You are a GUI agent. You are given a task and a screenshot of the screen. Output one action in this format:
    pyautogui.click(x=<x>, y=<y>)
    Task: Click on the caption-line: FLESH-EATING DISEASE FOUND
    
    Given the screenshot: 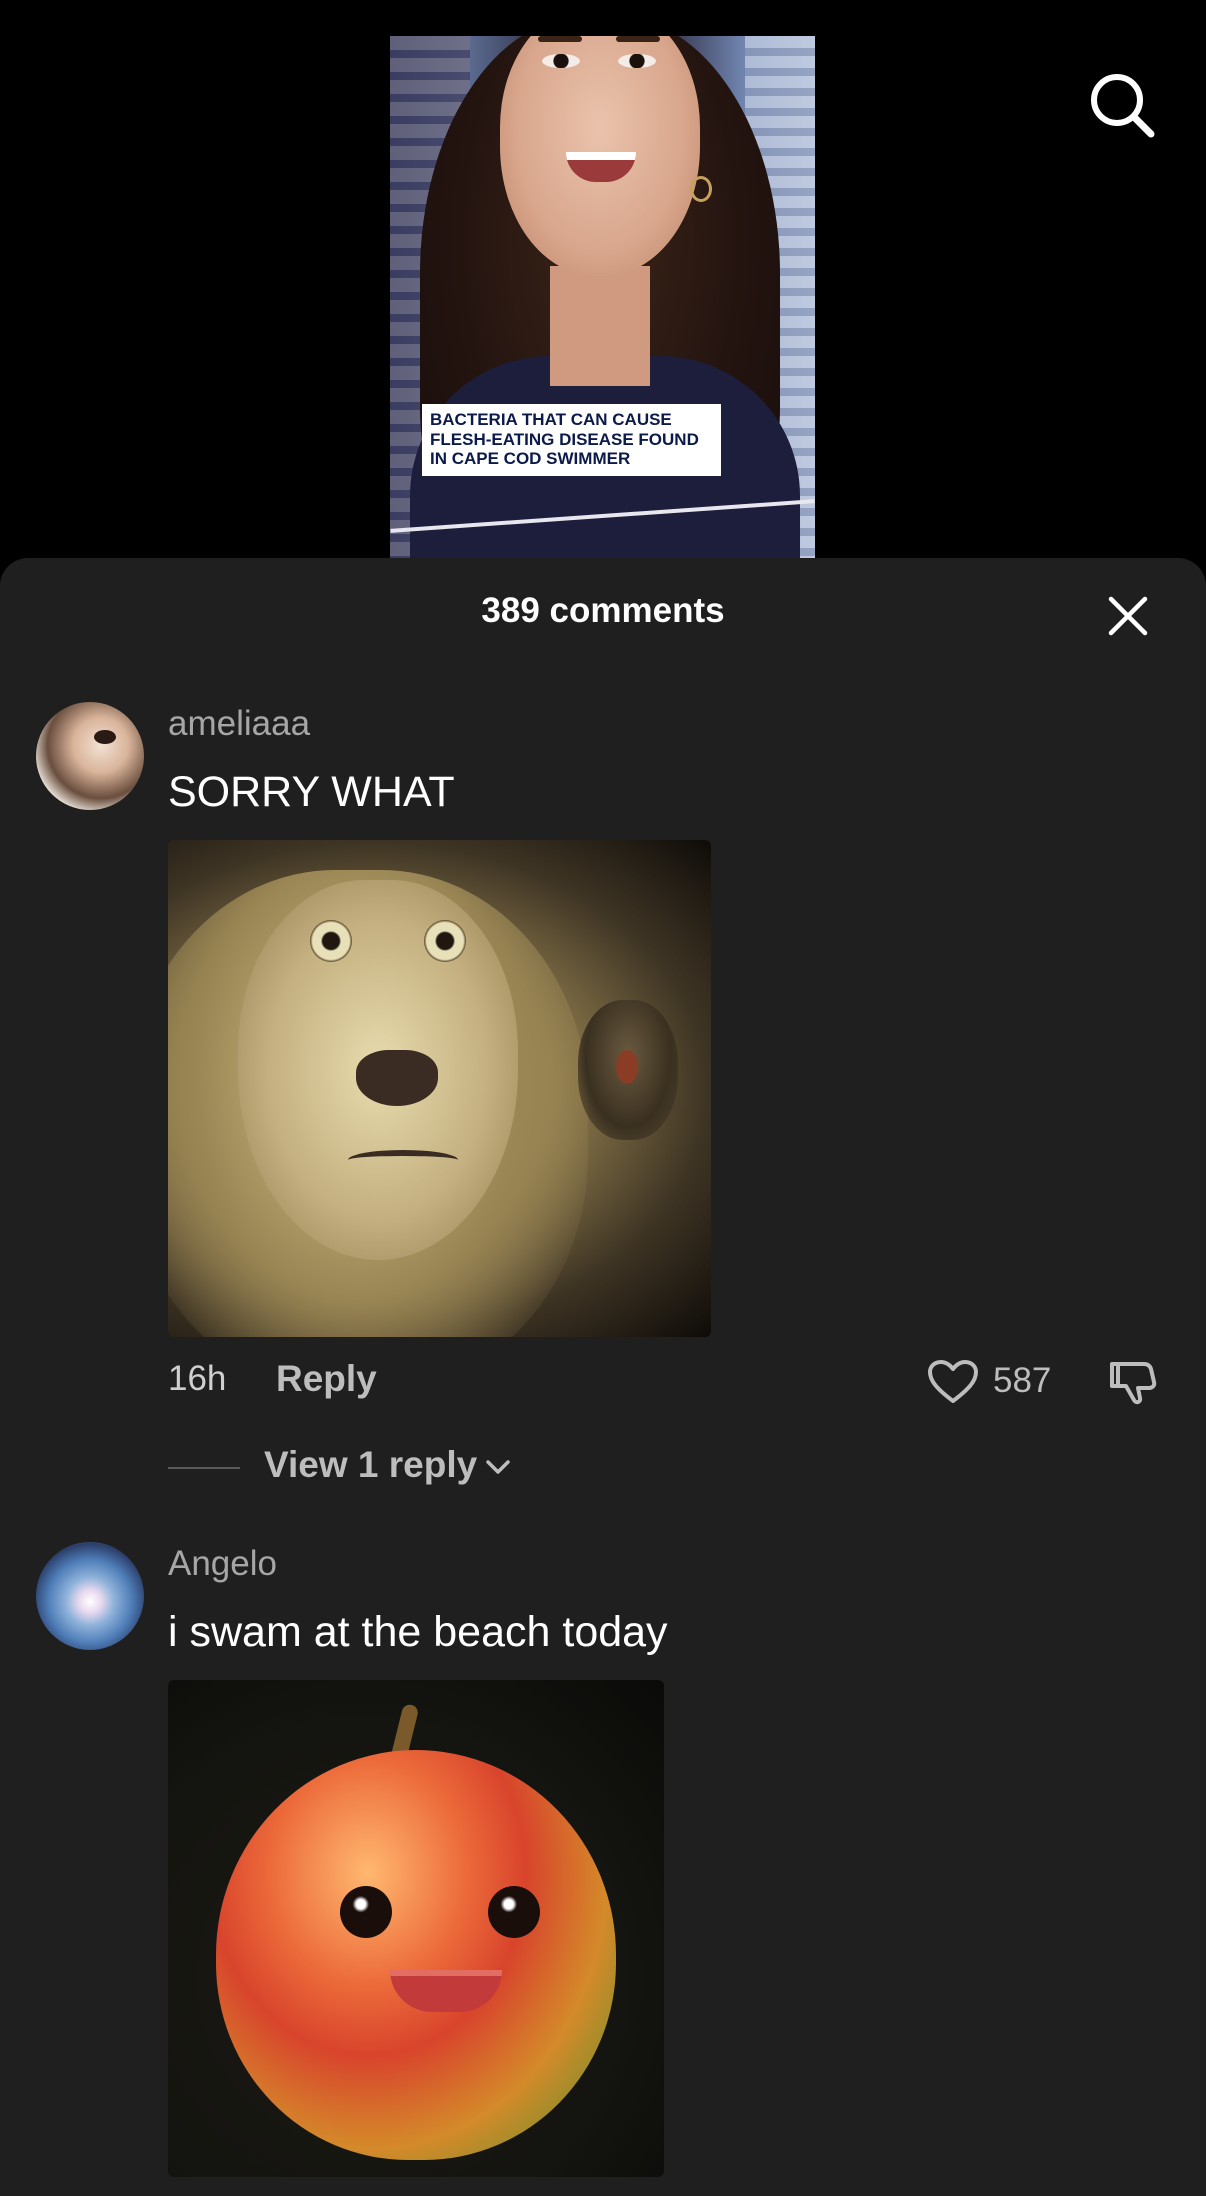 What is the action you would take?
    pyautogui.click(x=564, y=439)
    